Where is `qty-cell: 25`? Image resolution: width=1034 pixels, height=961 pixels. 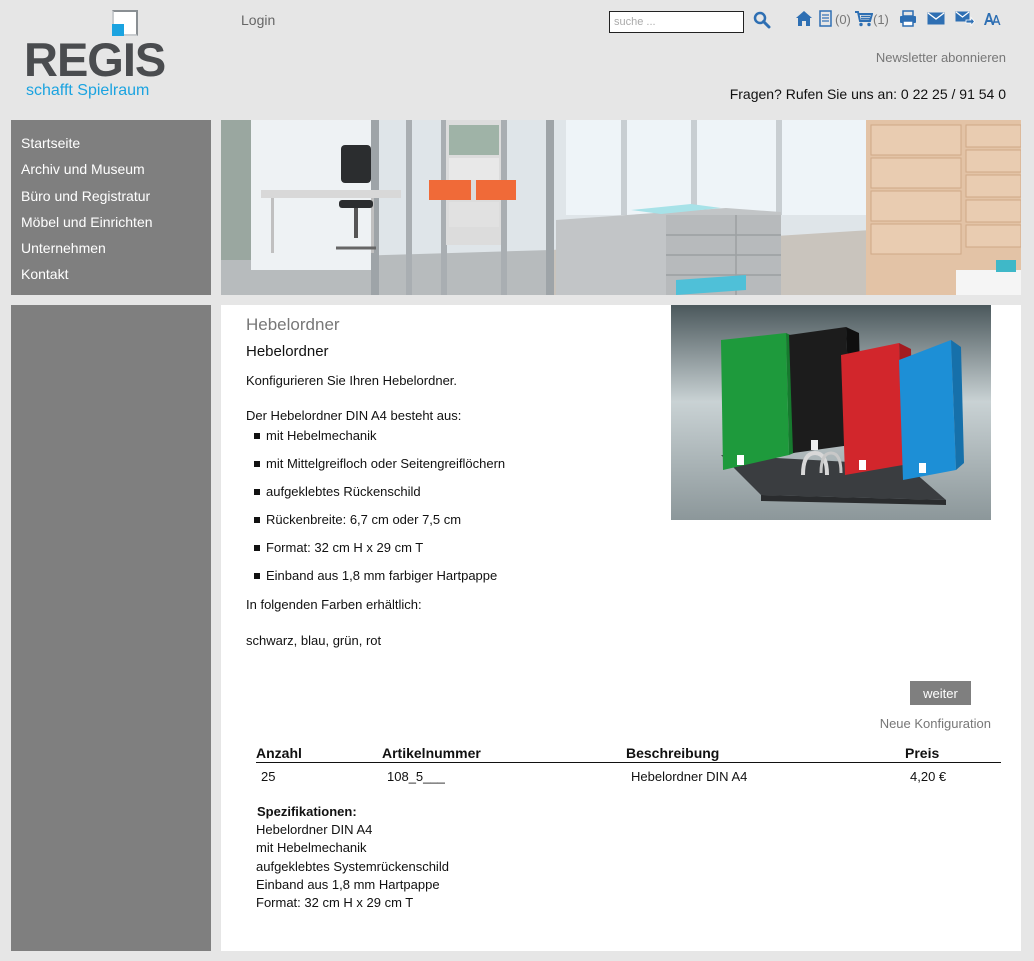
qty-cell: 25 is located at coordinates (268, 776).